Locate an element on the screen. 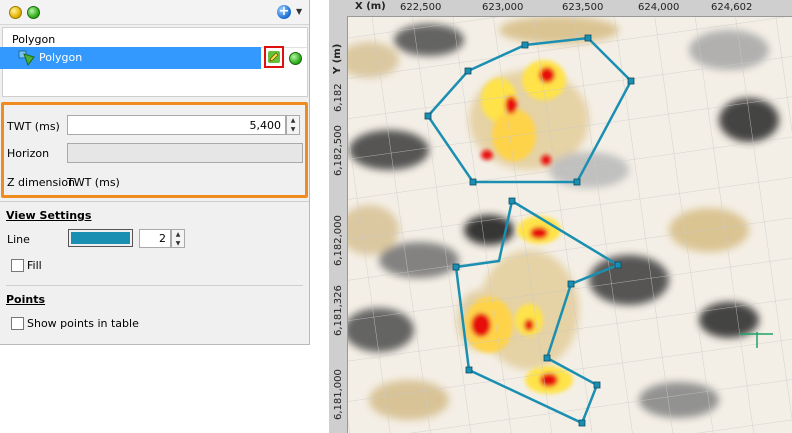 This screenshot has height=433, width=792. y-axis-title: Y (m) is located at coordinates (337, 58).